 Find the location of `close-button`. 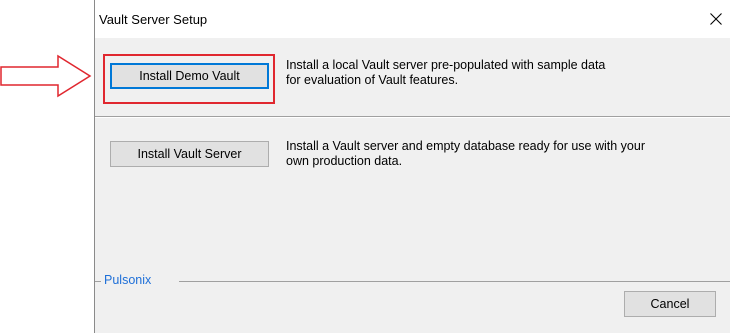

close-button is located at coordinates (715, 19).